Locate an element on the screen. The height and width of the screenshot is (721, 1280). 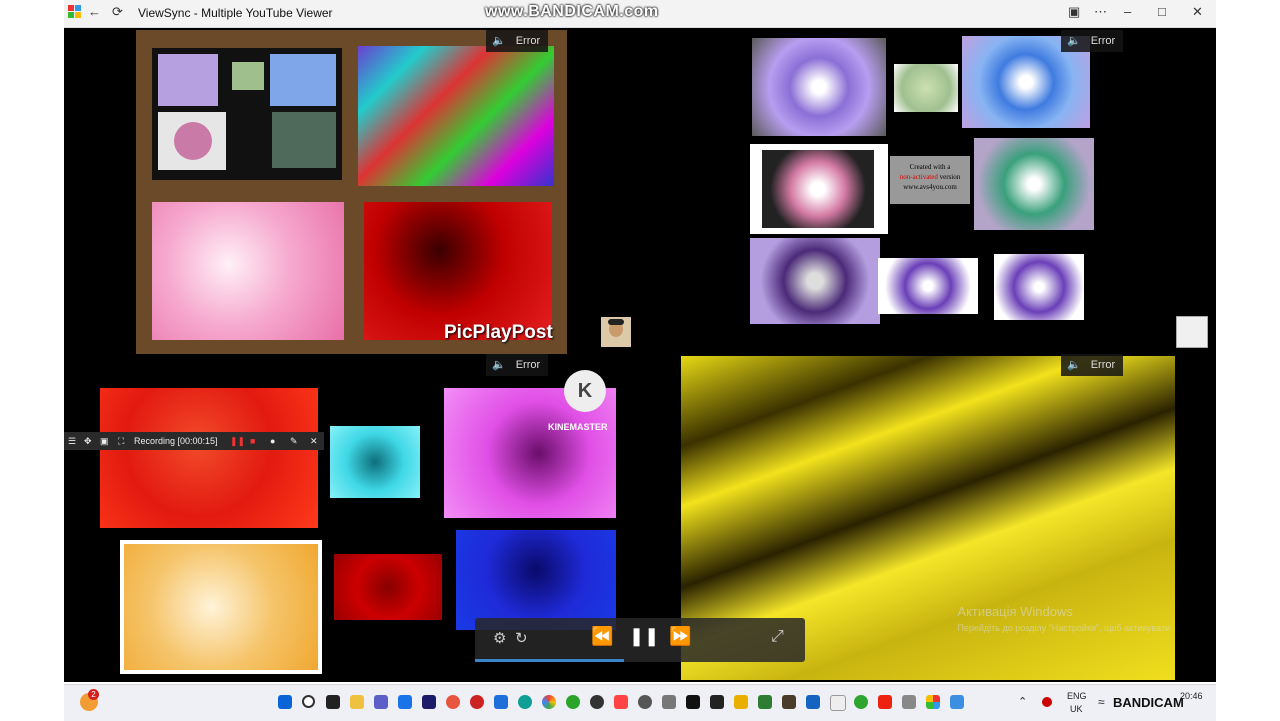
pencil-icon: ✎ is located at coordinates (294, 441).